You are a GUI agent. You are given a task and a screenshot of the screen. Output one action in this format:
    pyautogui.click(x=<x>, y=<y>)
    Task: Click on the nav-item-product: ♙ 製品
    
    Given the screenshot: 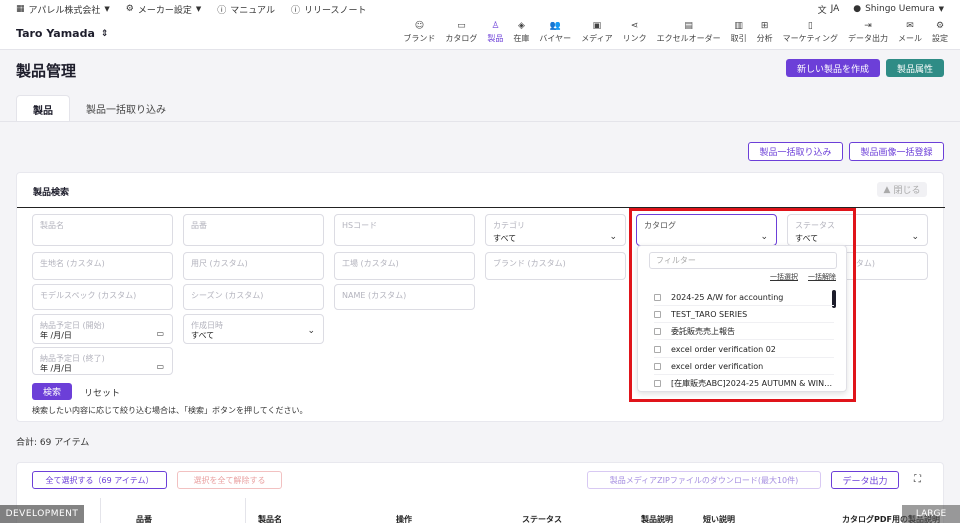 What is the action you would take?
    pyautogui.click(x=495, y=35)
    